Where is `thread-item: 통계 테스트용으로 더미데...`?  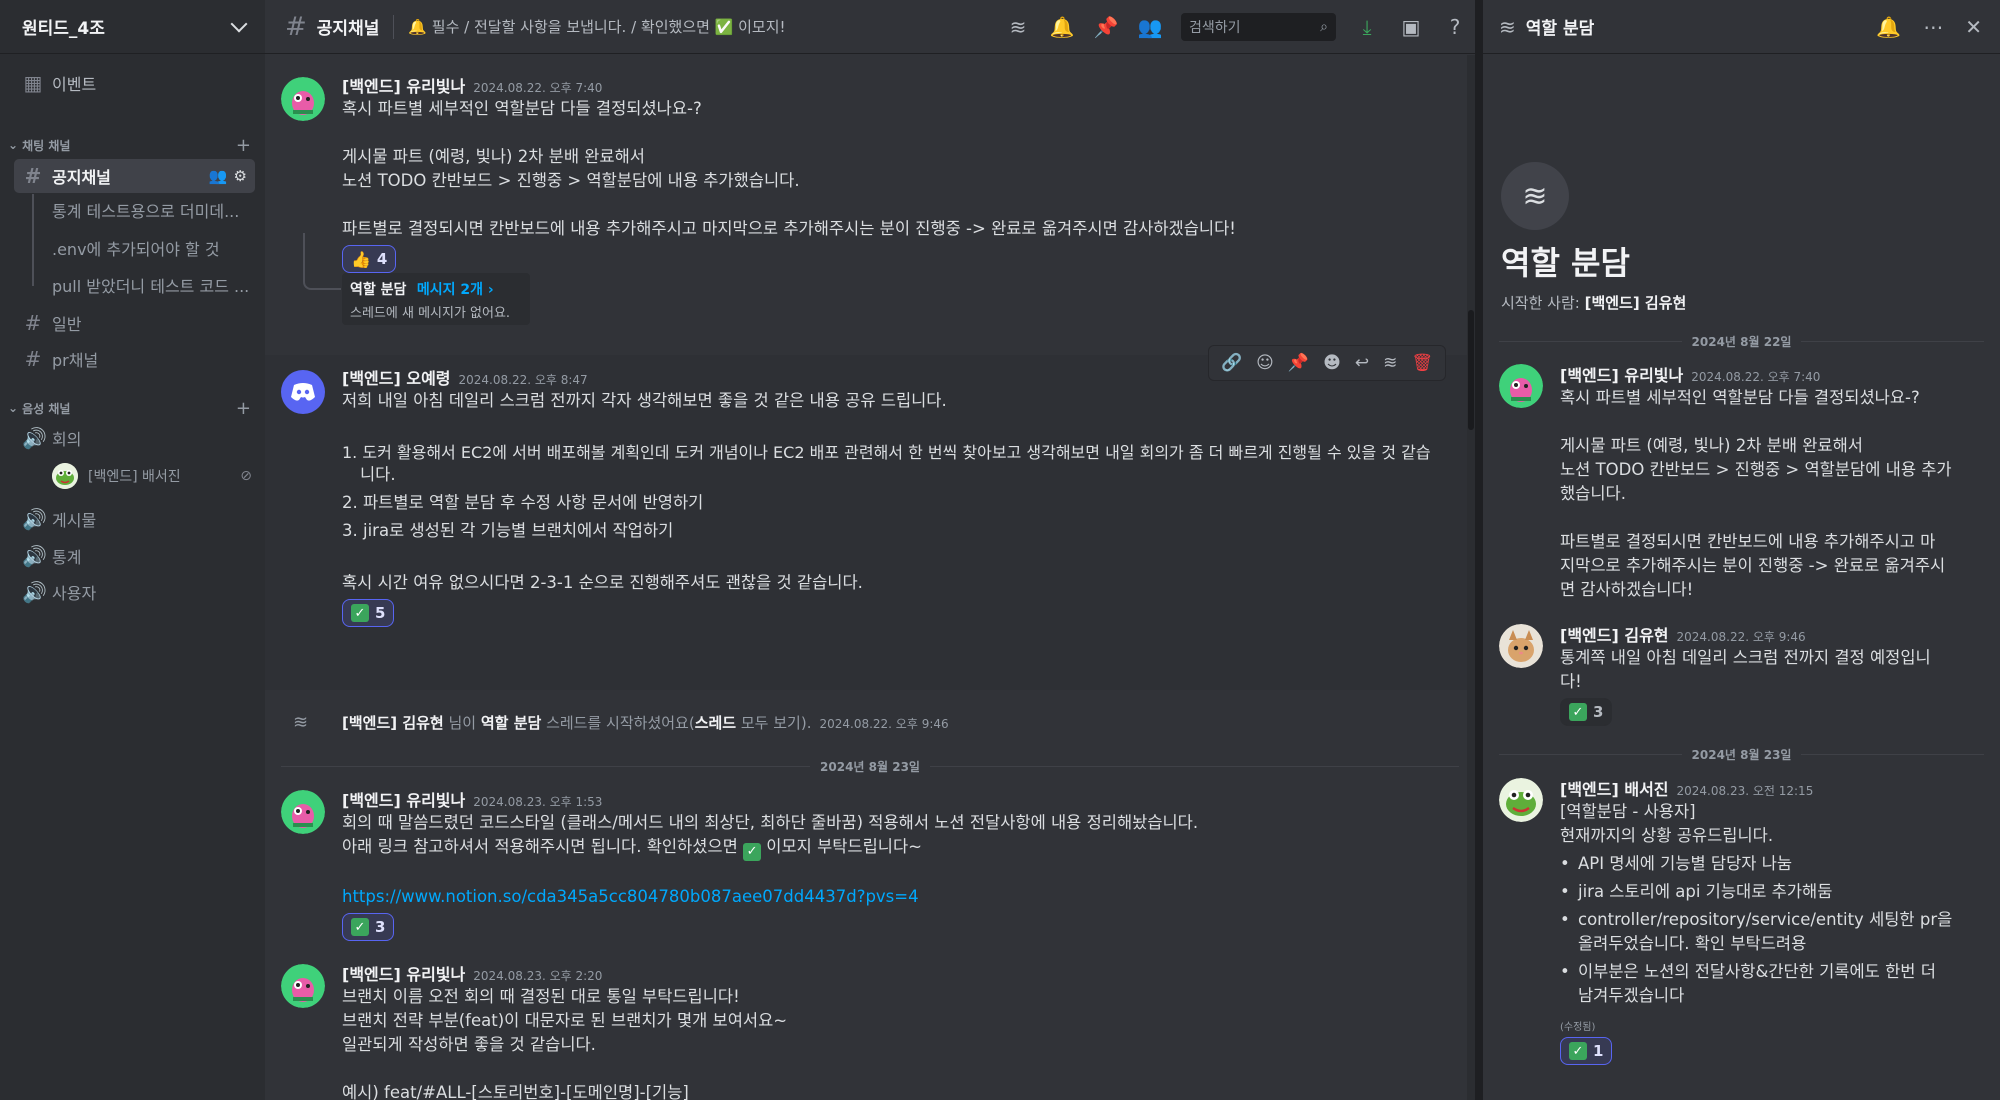
thread-item: 통계 테스트용으로 더미데... is located at coordinates (152, 212).